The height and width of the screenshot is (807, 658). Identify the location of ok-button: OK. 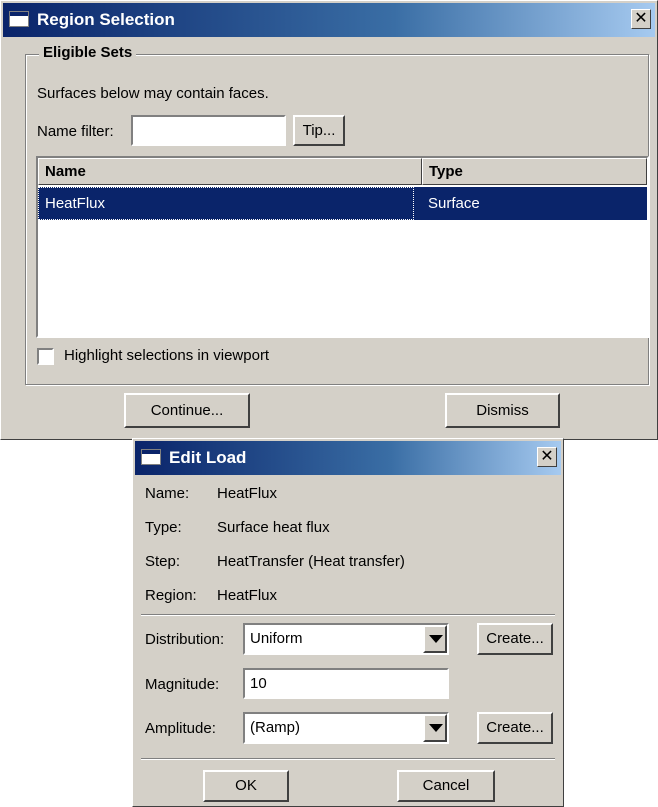
(246, 786).